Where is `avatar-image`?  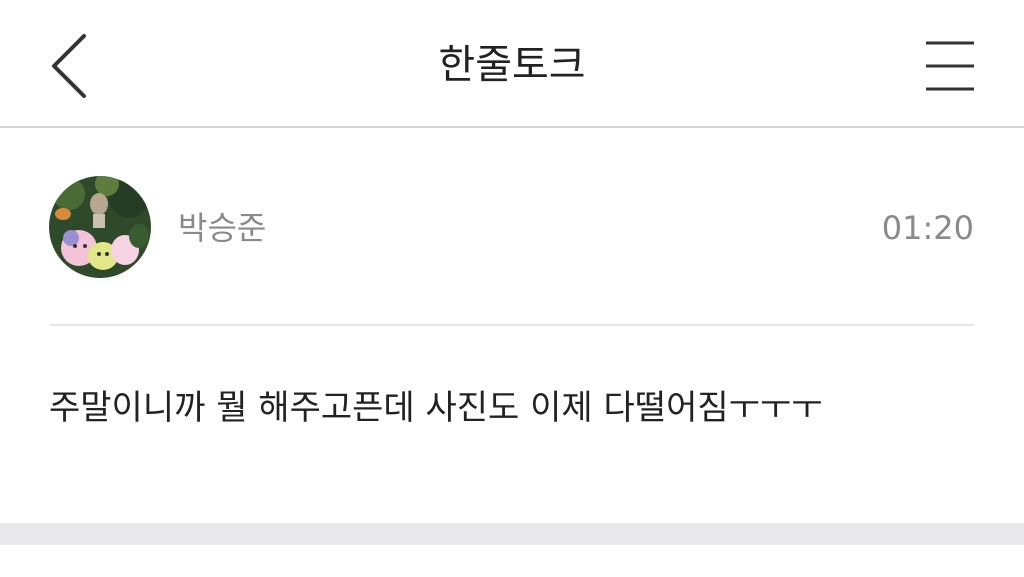
avatar-image is located at coordinates (100, 227).